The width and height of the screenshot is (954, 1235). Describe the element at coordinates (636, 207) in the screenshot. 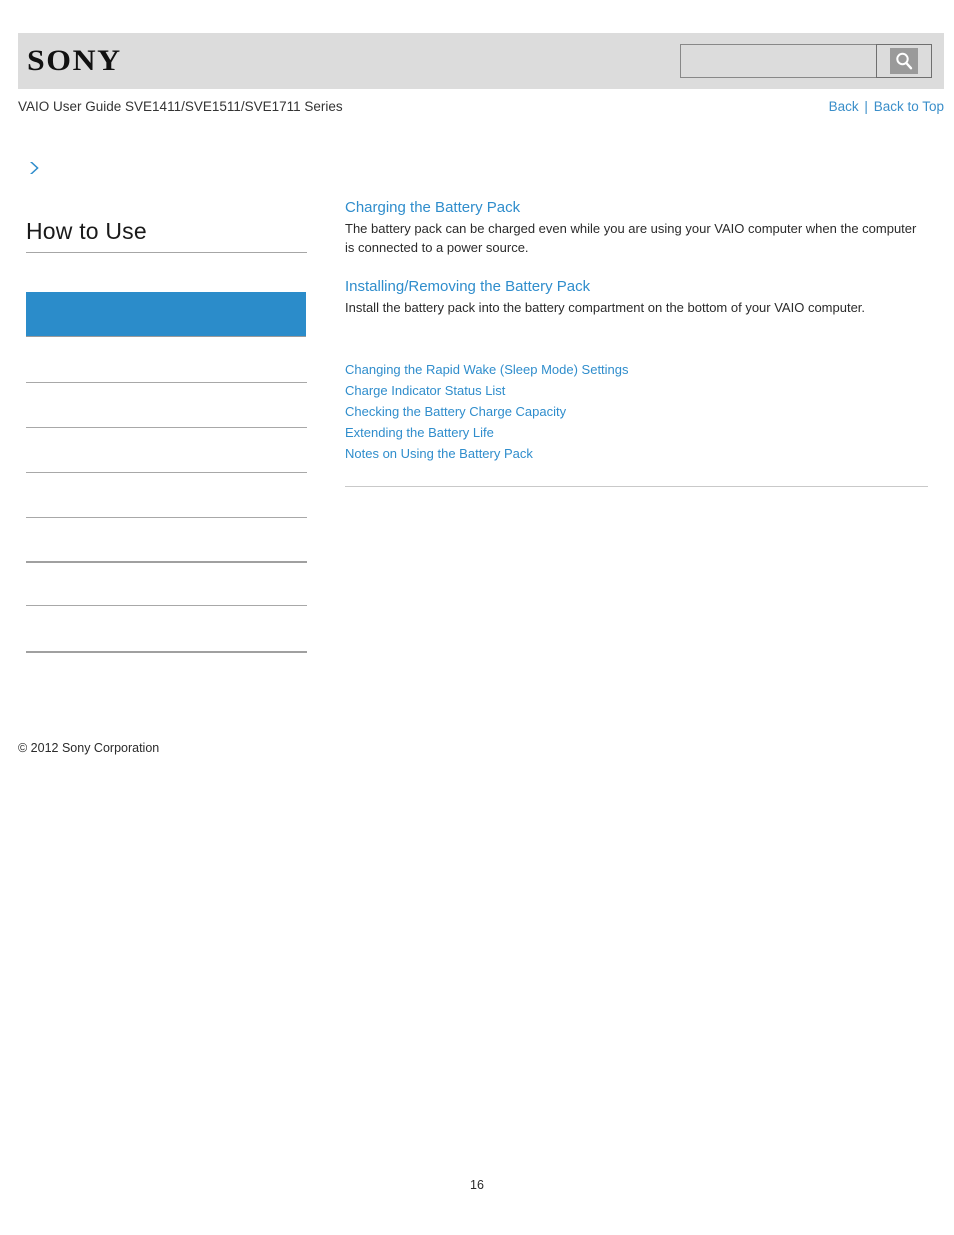

I see `topic-title-link: Charging the Battery Pack` at that location.